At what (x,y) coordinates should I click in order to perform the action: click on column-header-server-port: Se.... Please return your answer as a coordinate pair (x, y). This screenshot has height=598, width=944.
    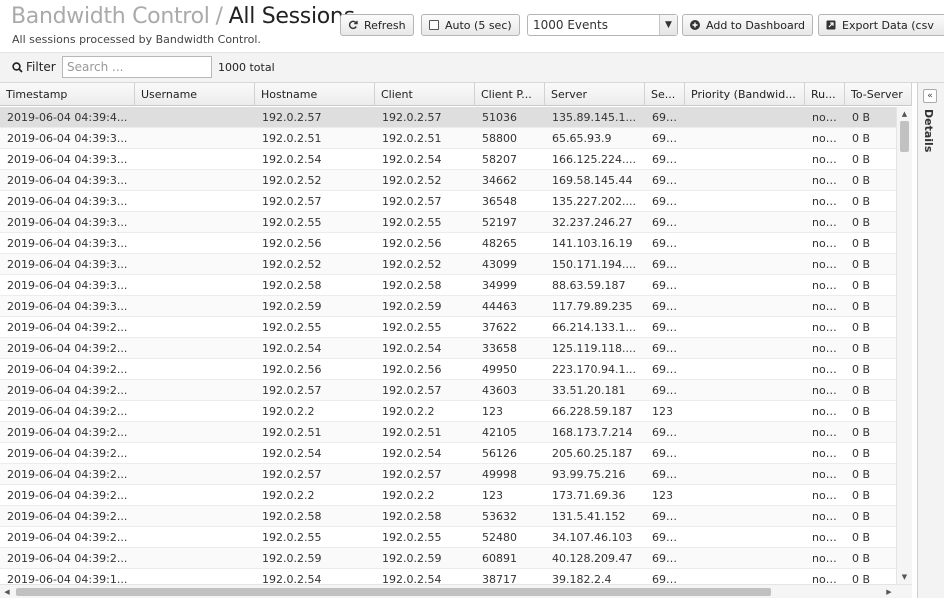
    Looking at the image, I should click on (665, 94).